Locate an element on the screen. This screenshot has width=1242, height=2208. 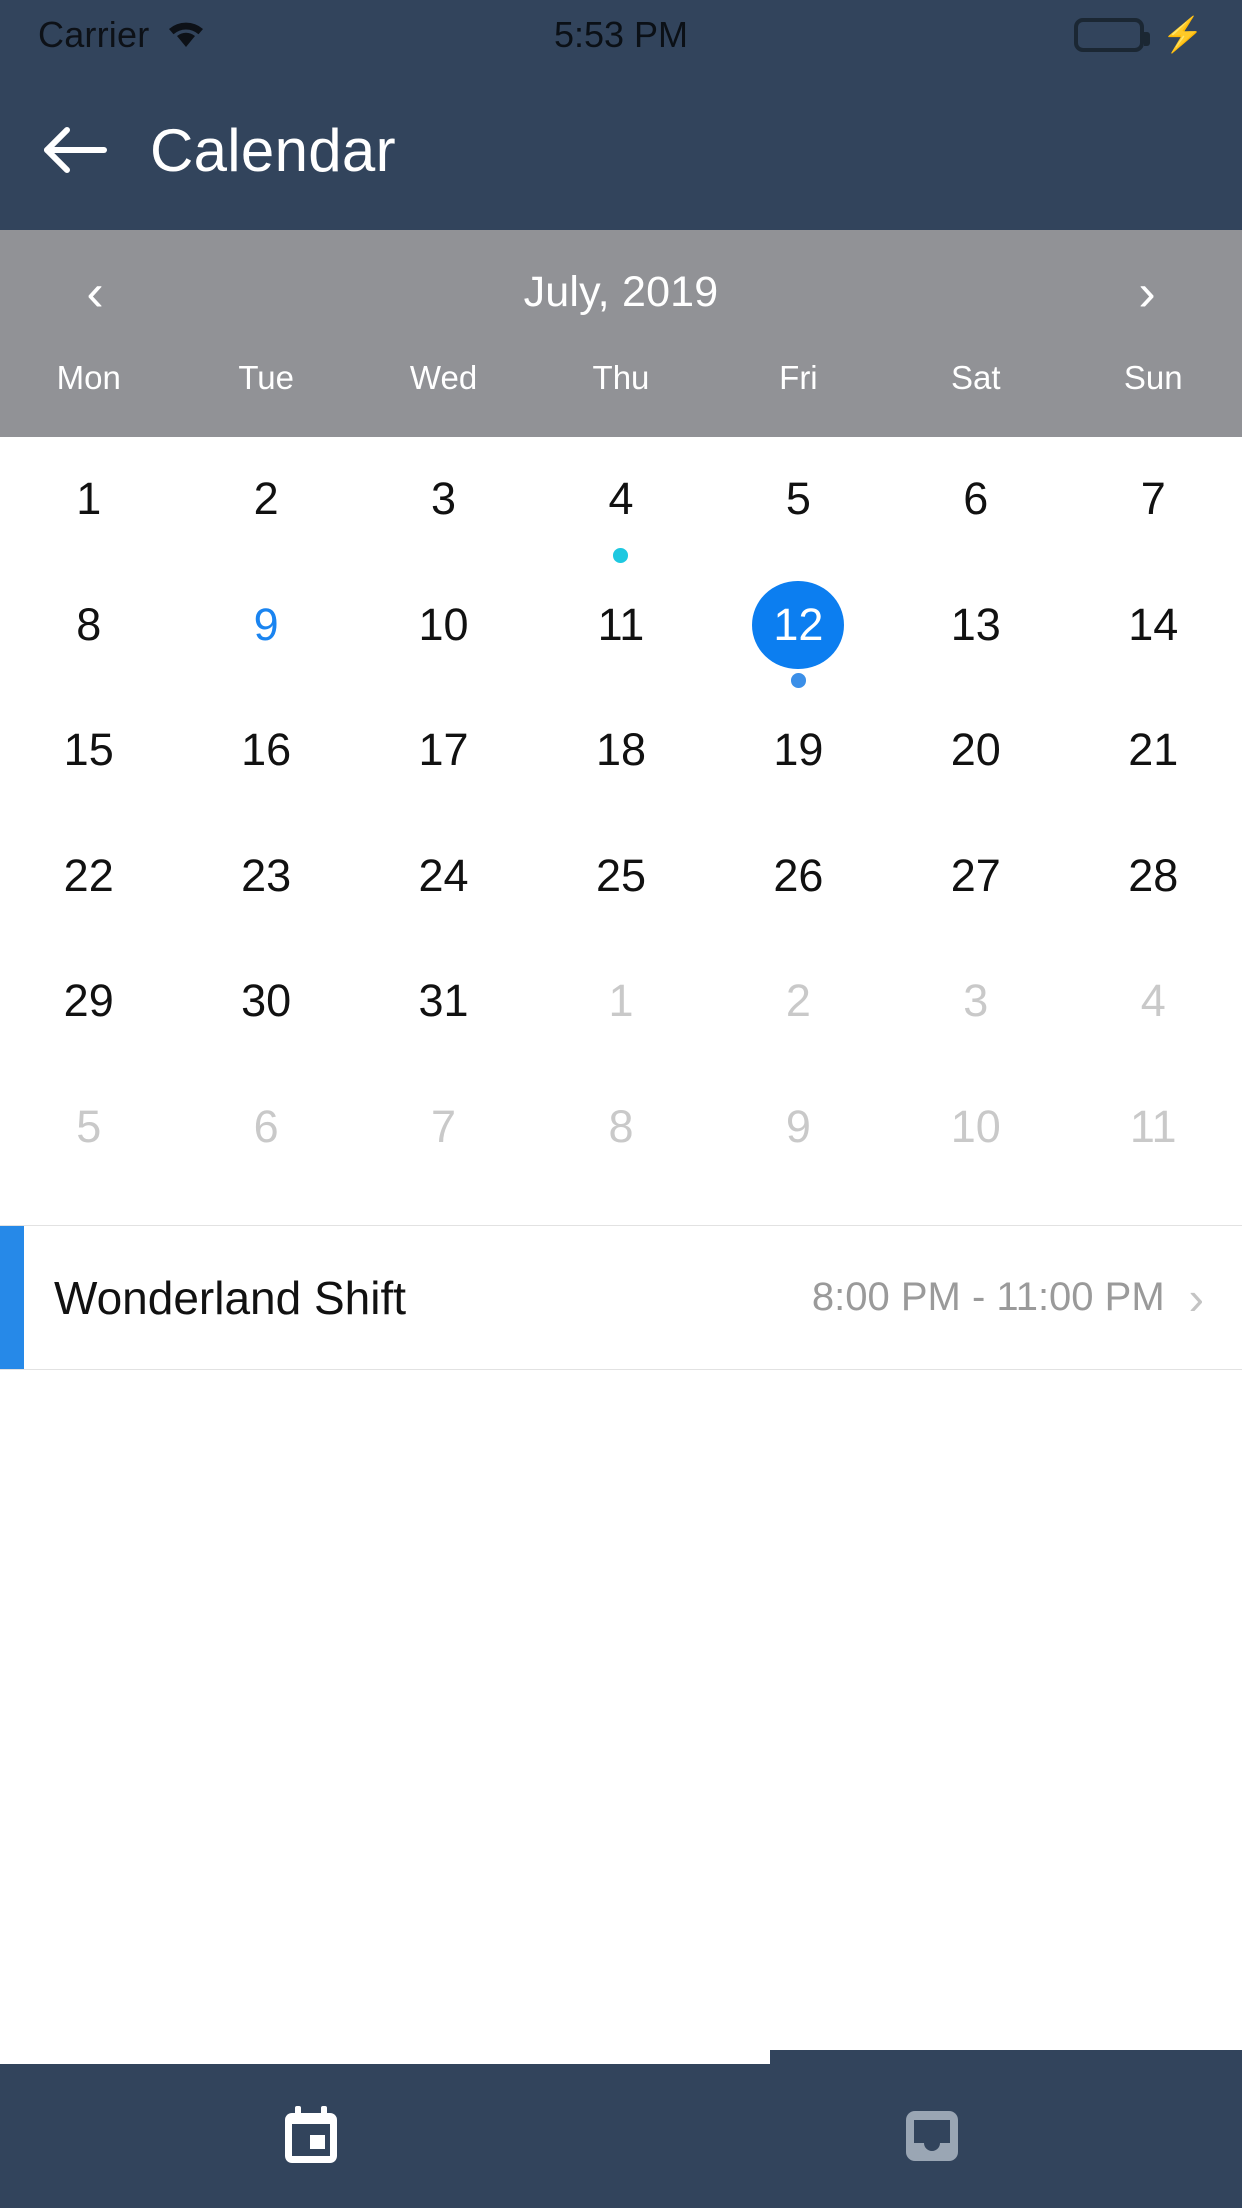
status-bar-left: Carrier is located at coordinates (296, 35).